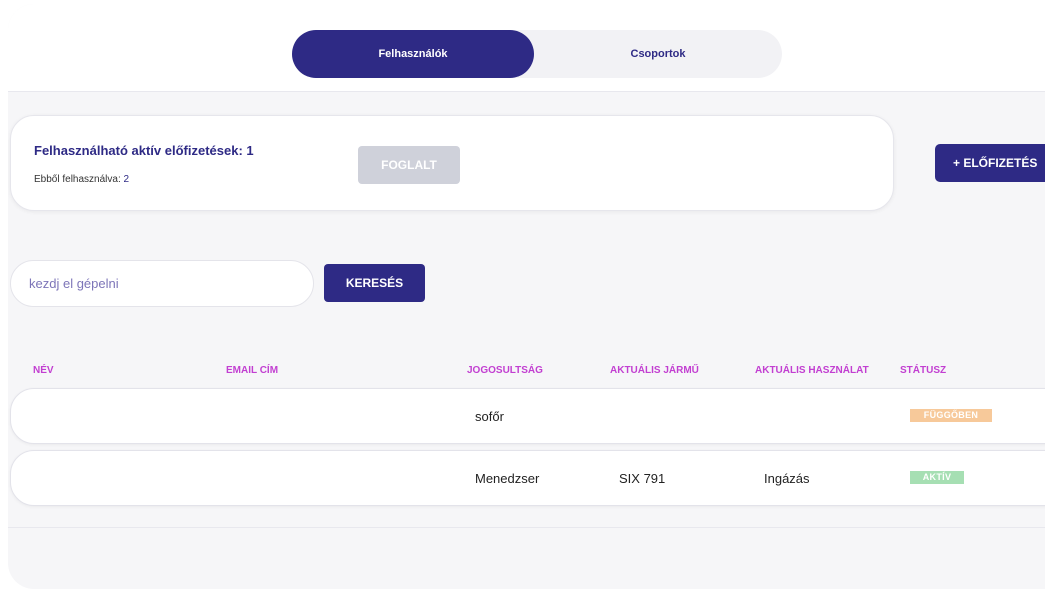 This screenshot has height=589, width=1045. I want to click on table-row: Menedzser SIX 791 Ingázás AKTÍV, so click(527, 478).